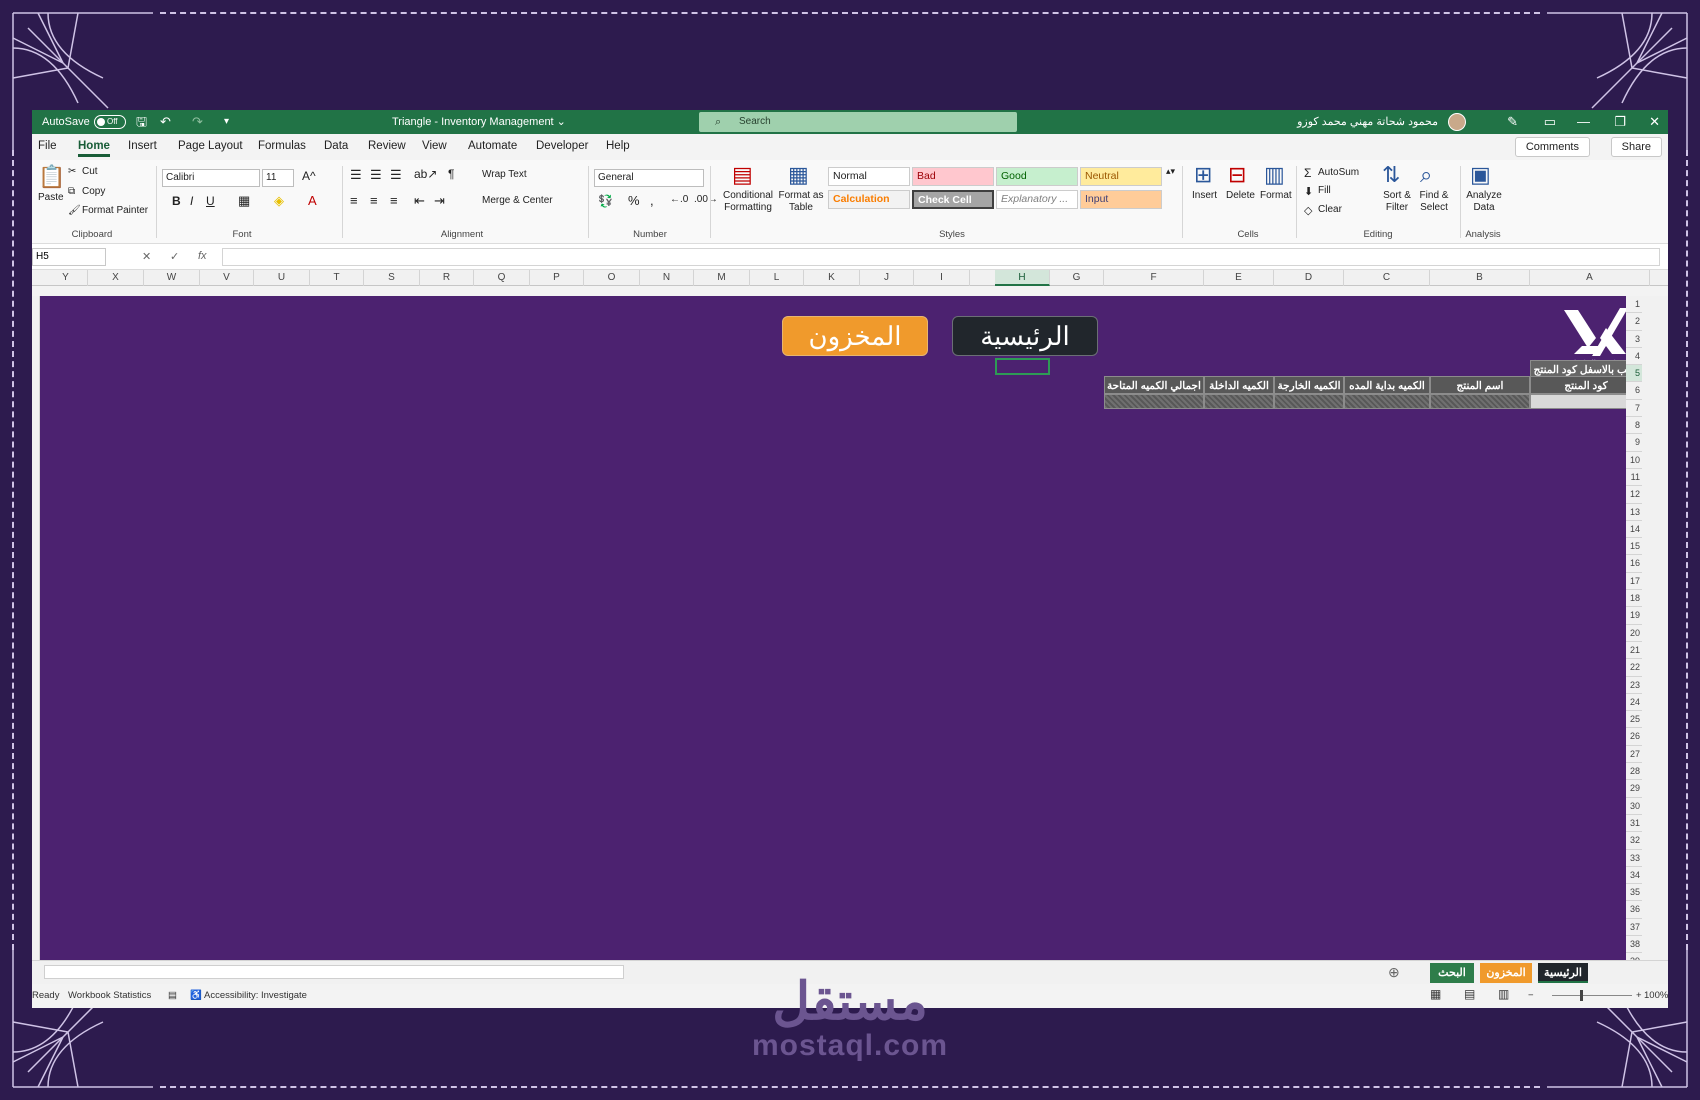 The height and width of the screenshot is (1100, 1700). What do you see at coordinates (282, 146) in the screenshot?
I see `tab-formulas: Formulas` at bounding box center [282, 146].